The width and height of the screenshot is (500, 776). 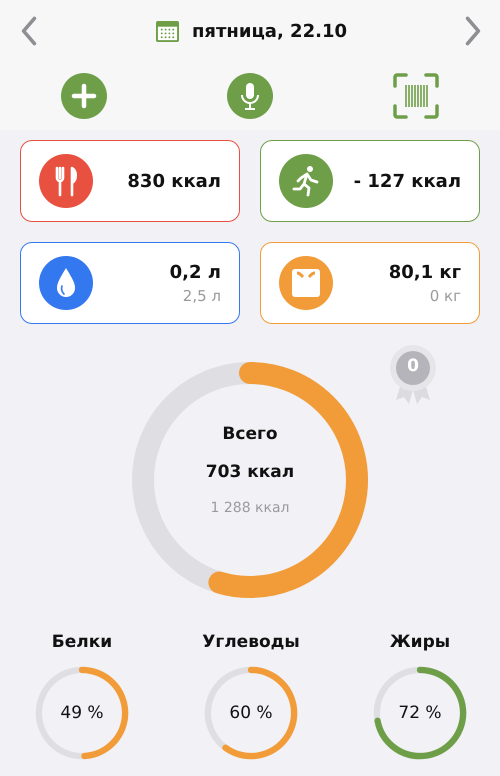 I want to click on macro-name: Жиры, so click(x=420, y=642).